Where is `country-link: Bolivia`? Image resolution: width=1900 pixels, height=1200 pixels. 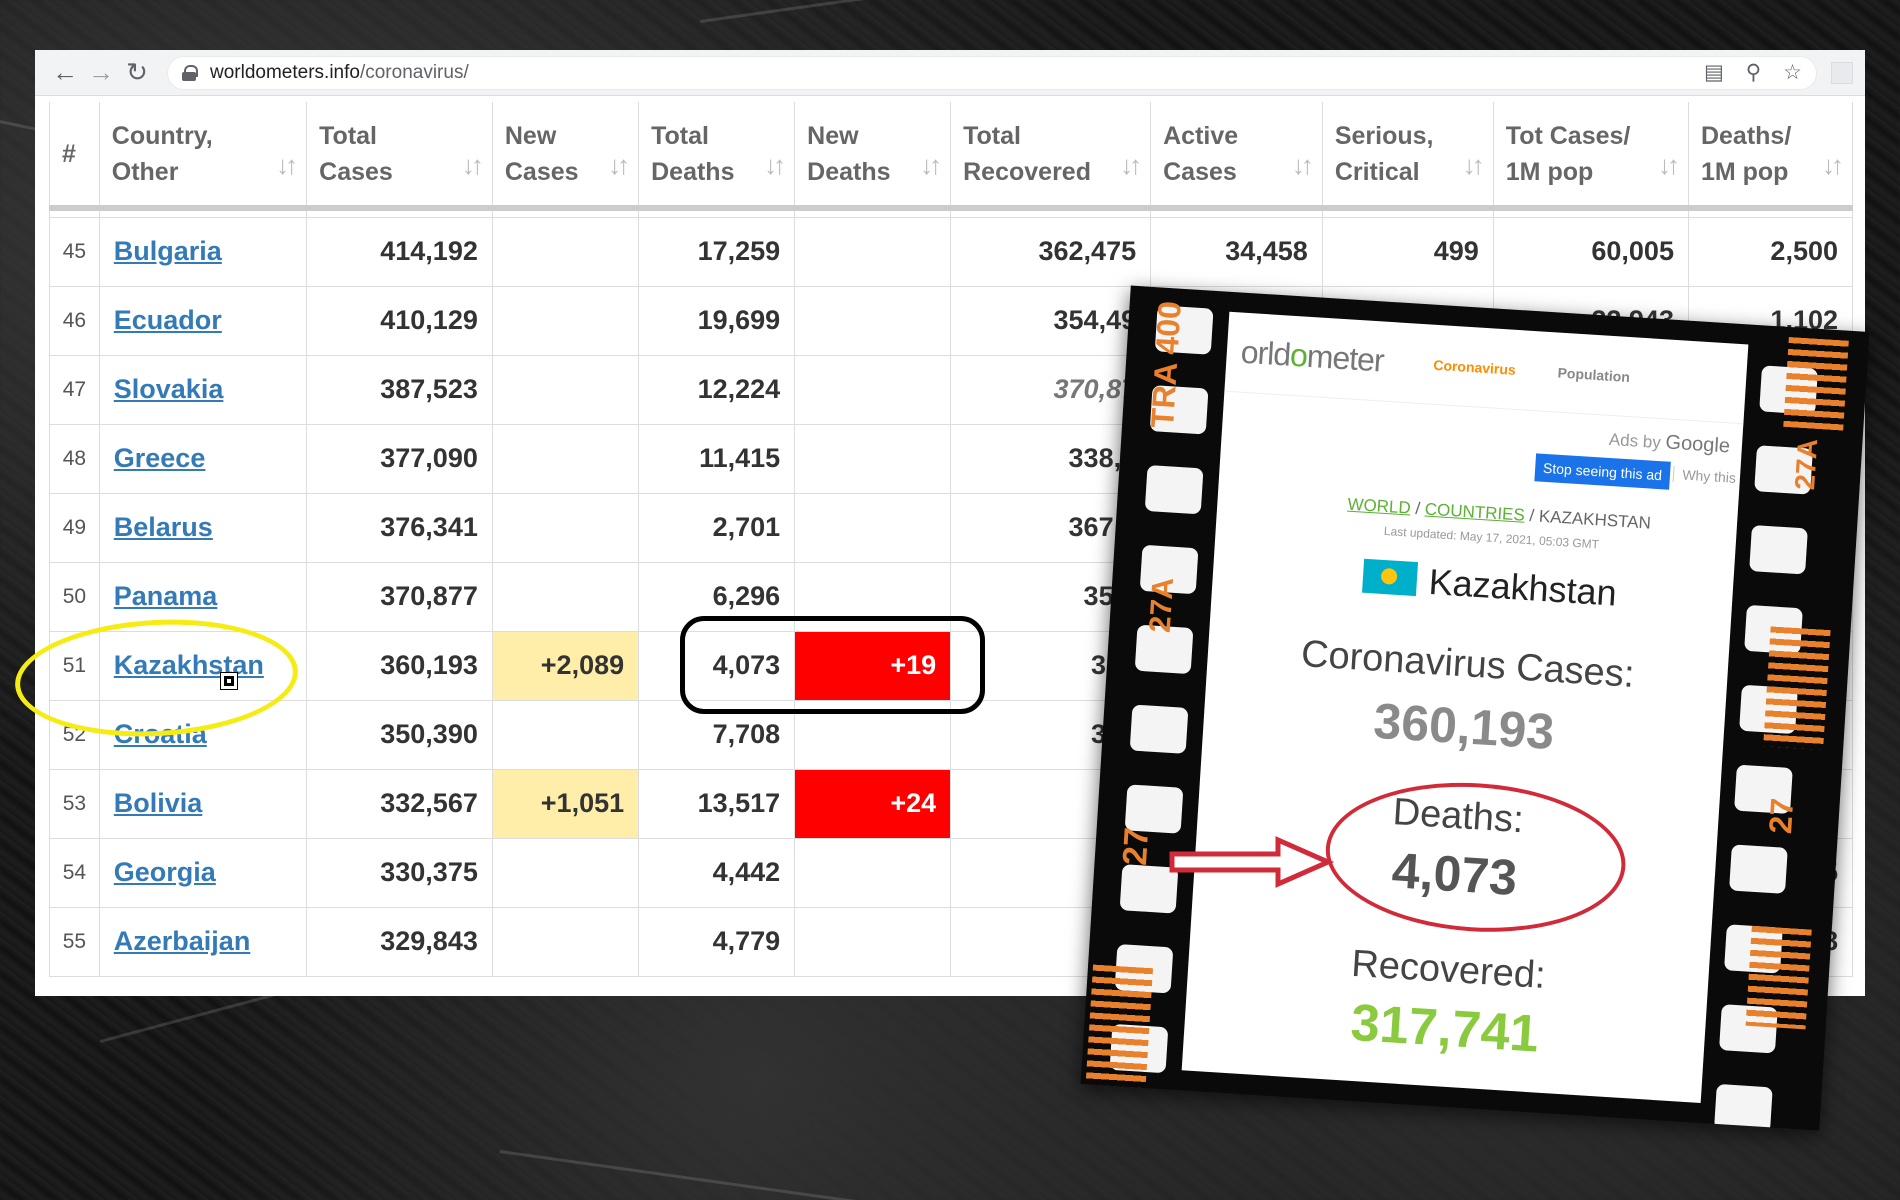 country-link: Bolivia is located at coordinates (158, 803).